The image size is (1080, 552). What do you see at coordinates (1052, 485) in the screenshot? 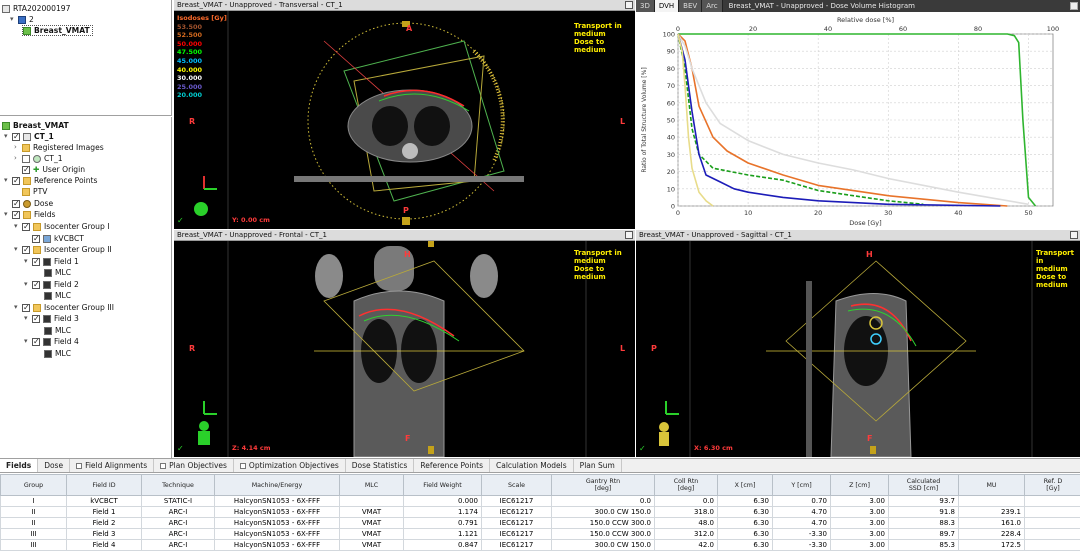
I see `column-header: Ref. D [Gy]` at bounding box center [1052, 485].